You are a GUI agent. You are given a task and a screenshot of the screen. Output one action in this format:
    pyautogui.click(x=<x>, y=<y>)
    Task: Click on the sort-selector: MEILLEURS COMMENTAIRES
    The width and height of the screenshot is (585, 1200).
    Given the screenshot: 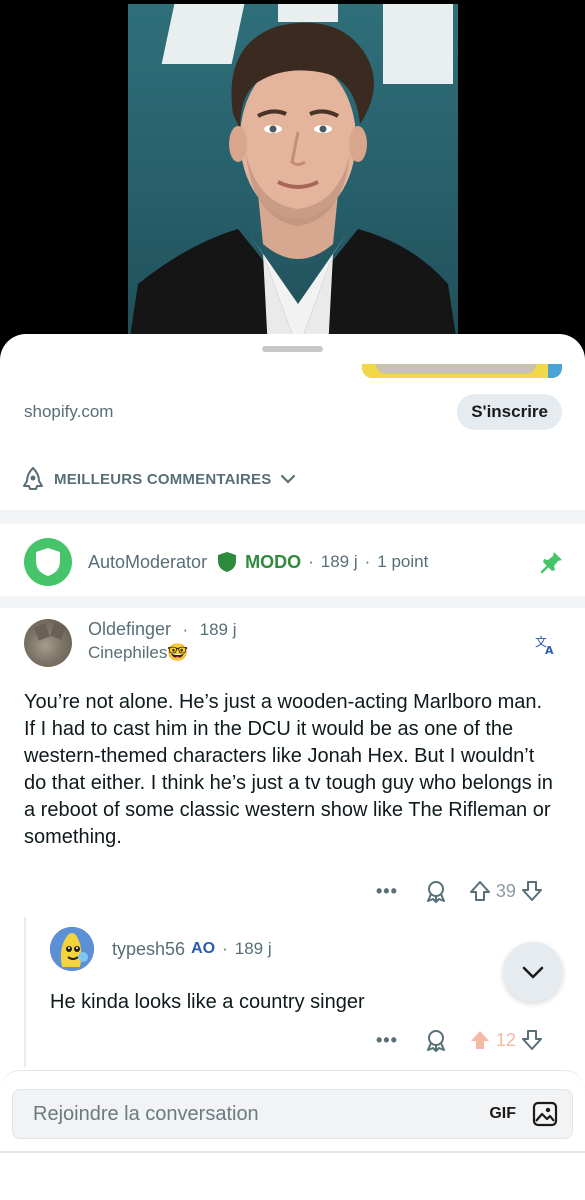 What is the action you would take?
    pyautogui.click(x=158, y=479)
    